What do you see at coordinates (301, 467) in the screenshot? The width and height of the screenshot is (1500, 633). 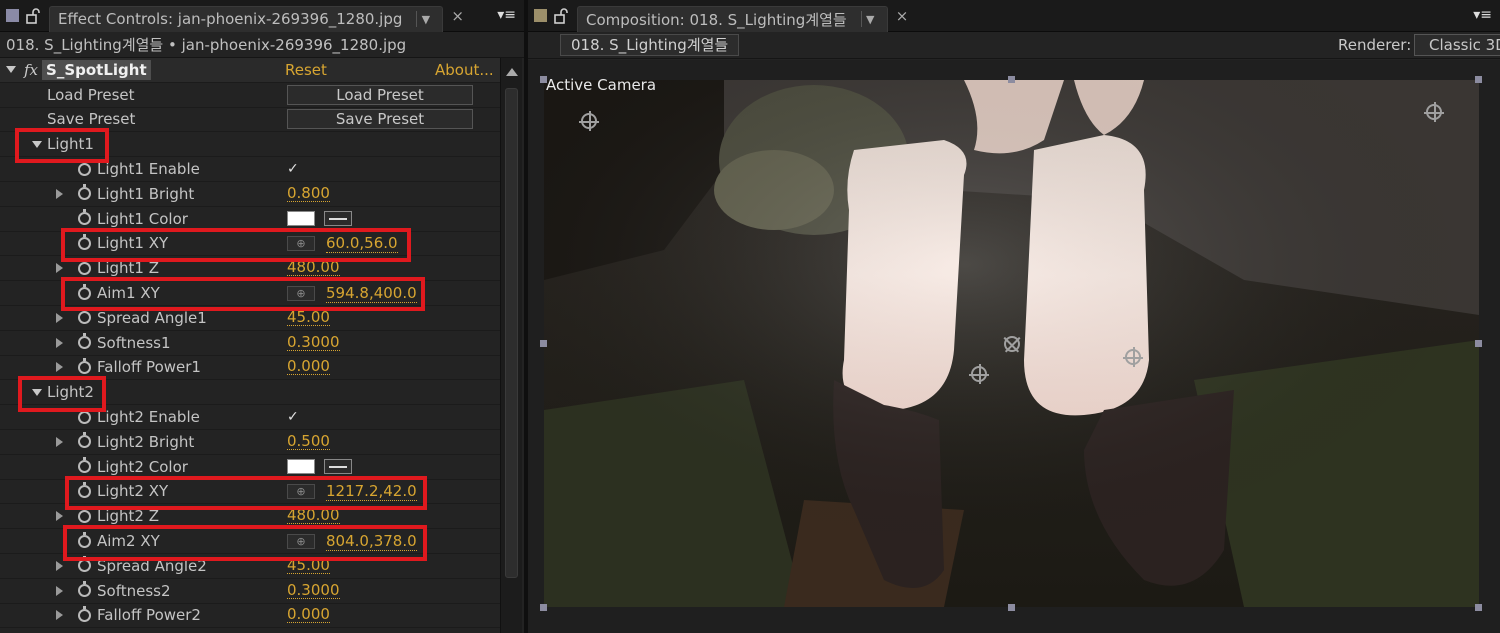 I see `light2-color-swatch` at bounding box center [301, 467].